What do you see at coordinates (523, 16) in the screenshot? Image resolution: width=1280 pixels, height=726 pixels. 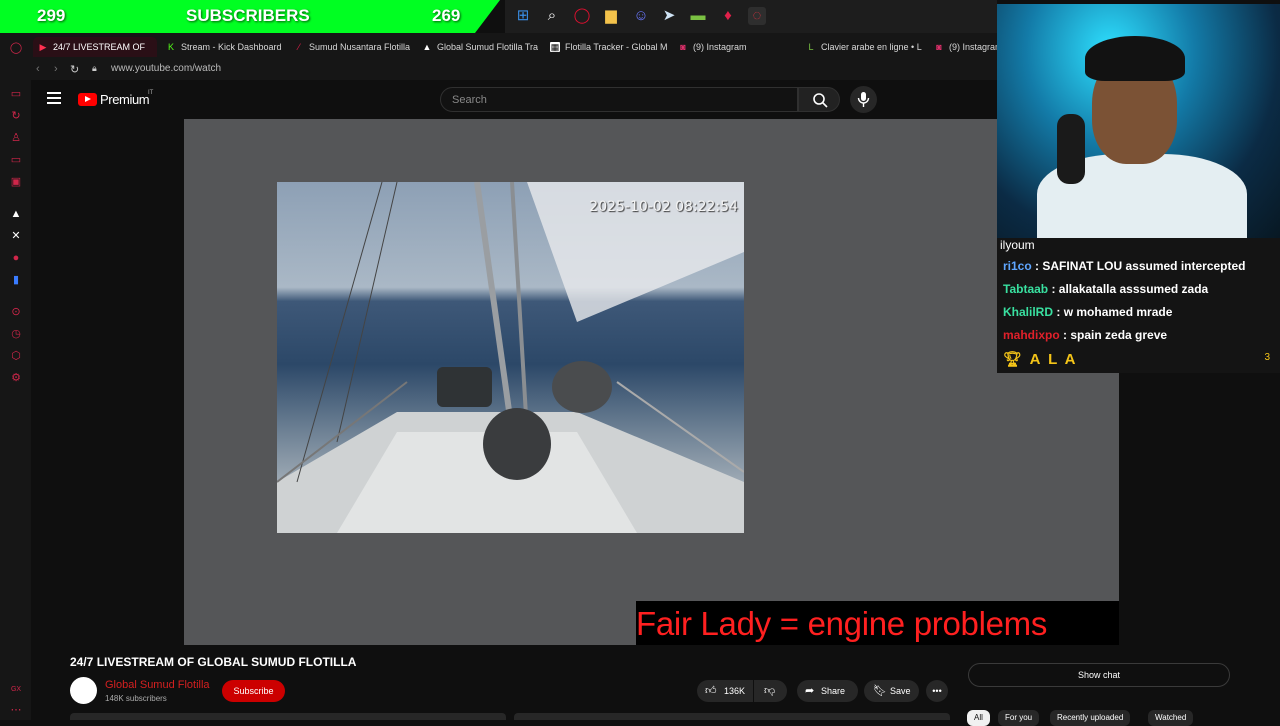 I see `windows-icon: ⊞` at bounding box center [523, 16].